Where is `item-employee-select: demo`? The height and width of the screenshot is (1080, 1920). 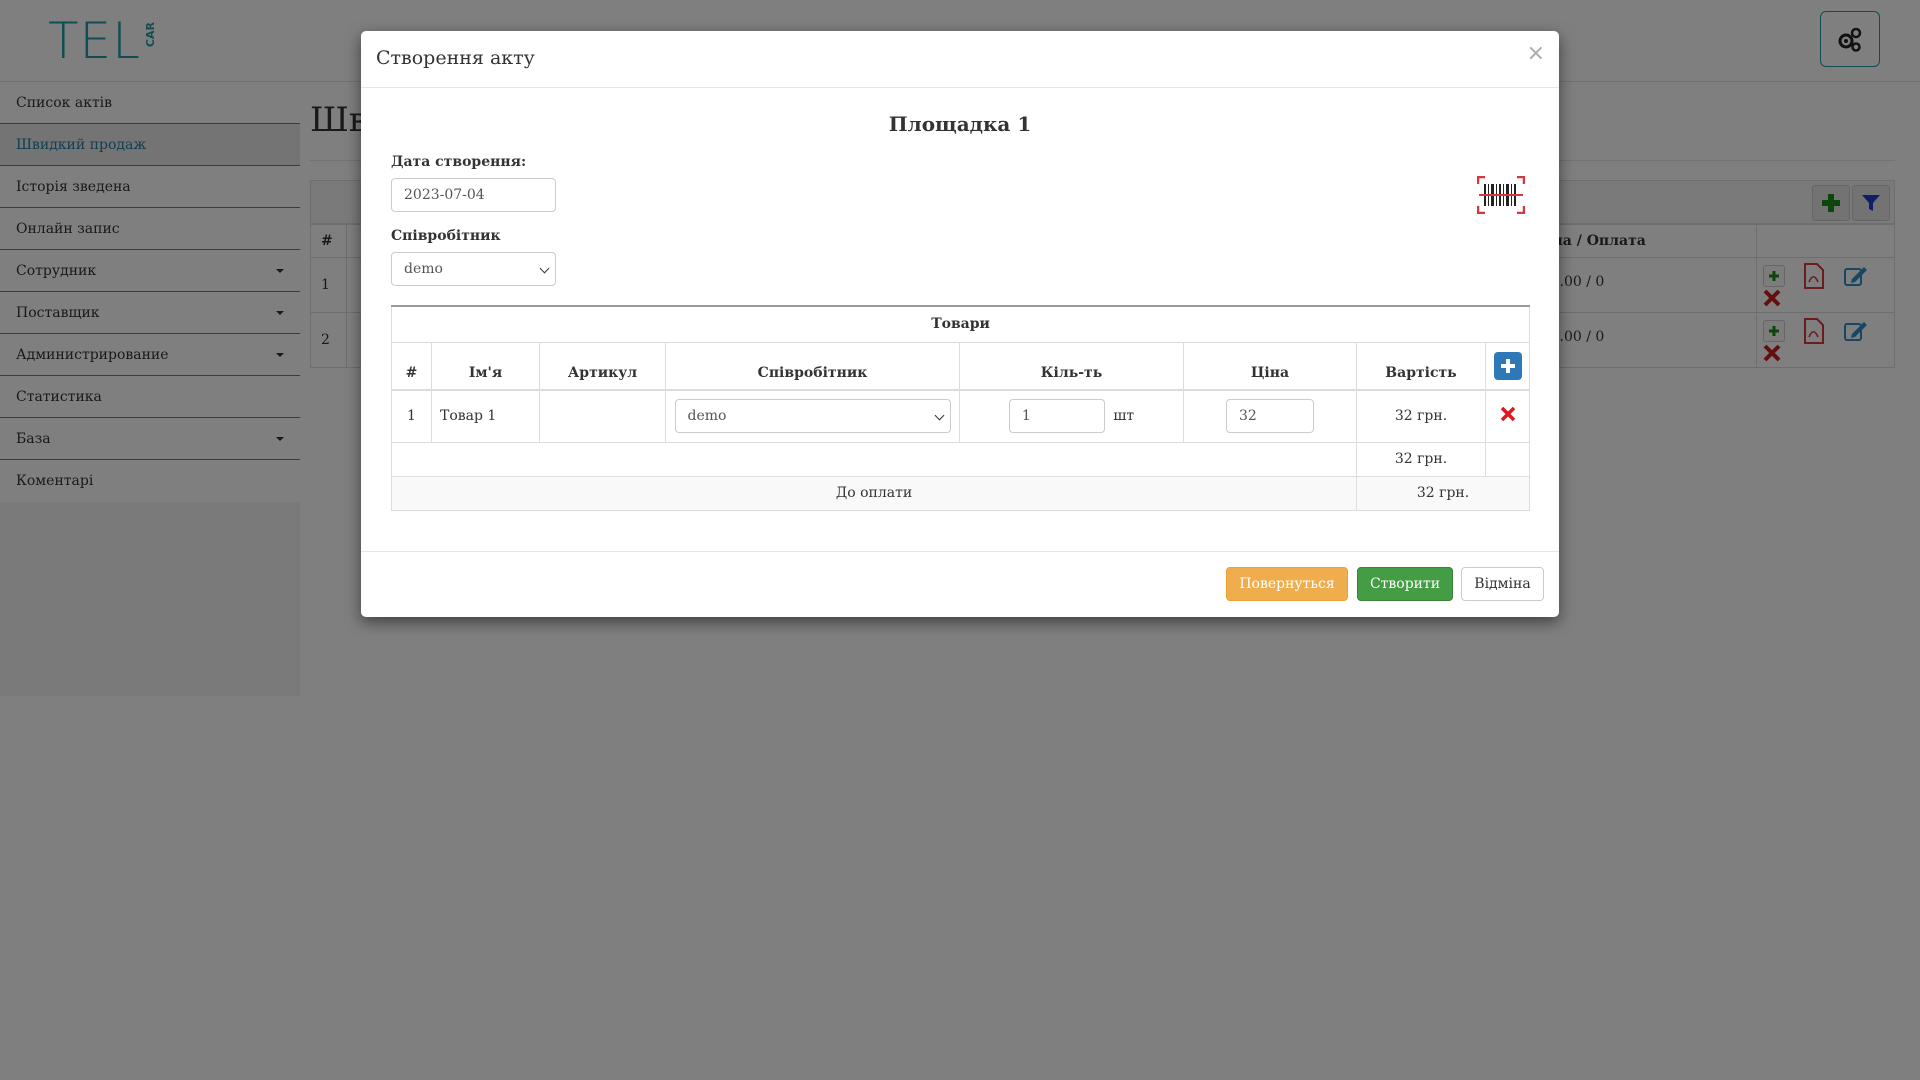
item-employee-select: demo is located at coordinates (812, 416).